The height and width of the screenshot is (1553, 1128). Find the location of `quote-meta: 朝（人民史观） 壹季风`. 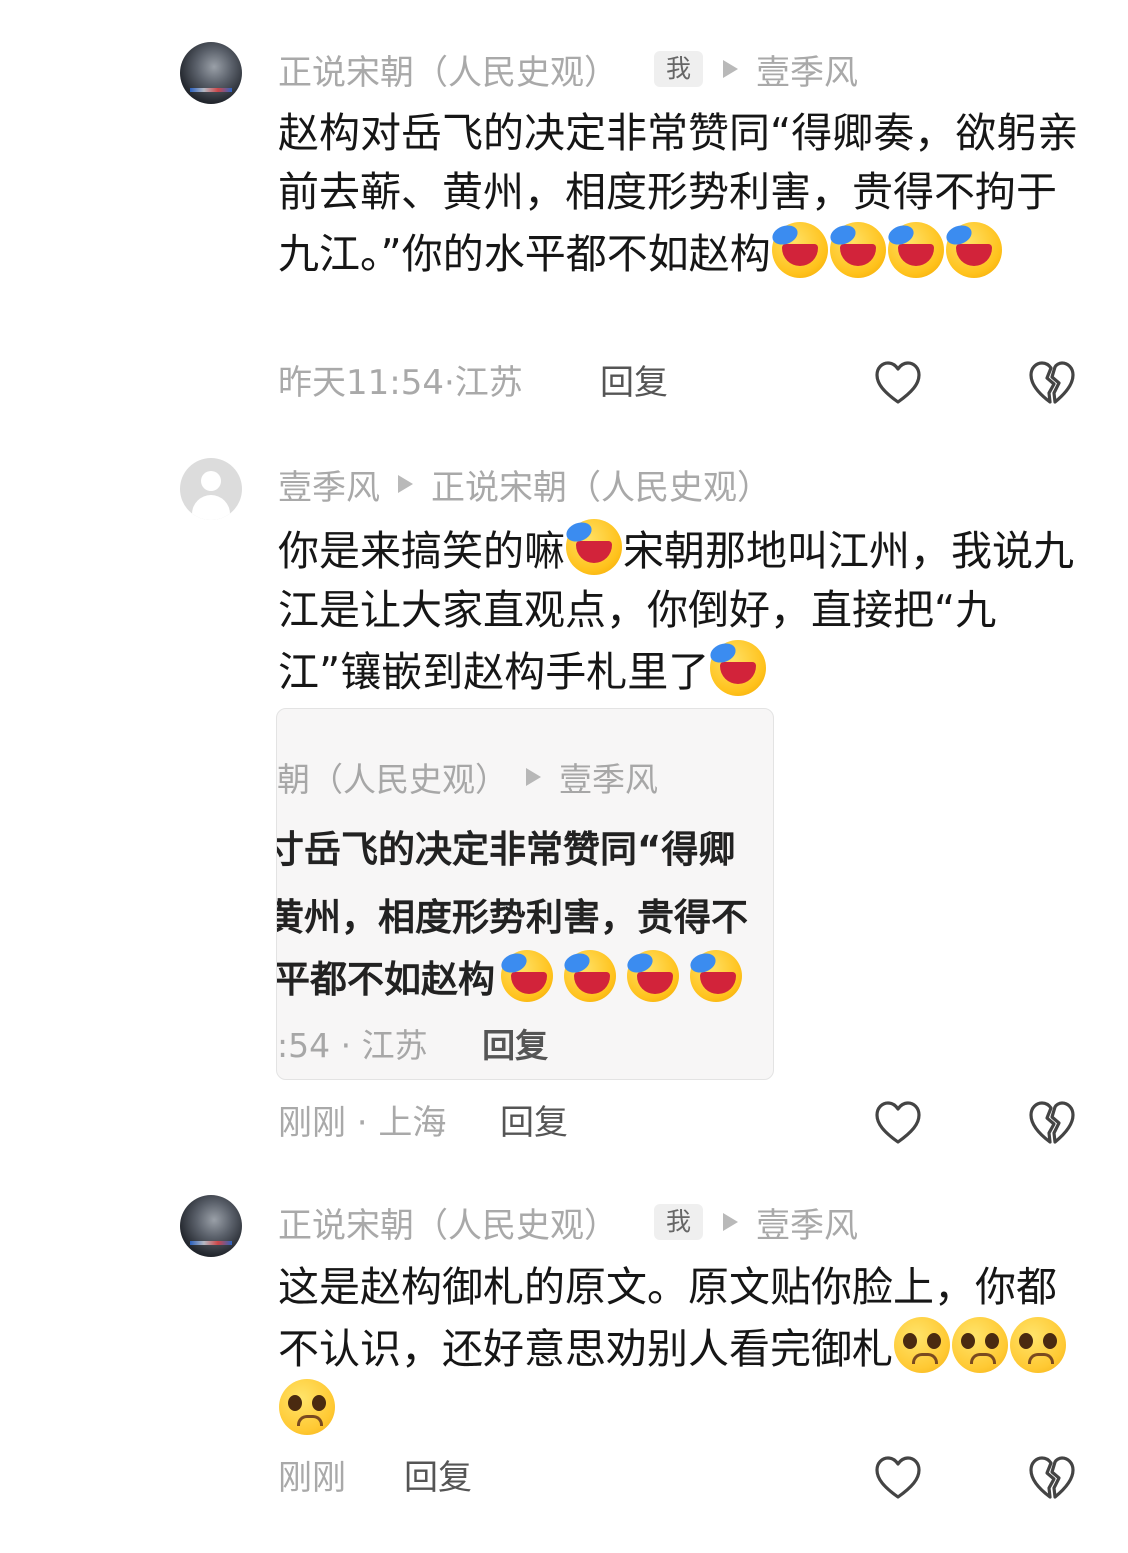

quote-meta: 朝（人民史观） 壹季风 is located at coordinates (467, 777).